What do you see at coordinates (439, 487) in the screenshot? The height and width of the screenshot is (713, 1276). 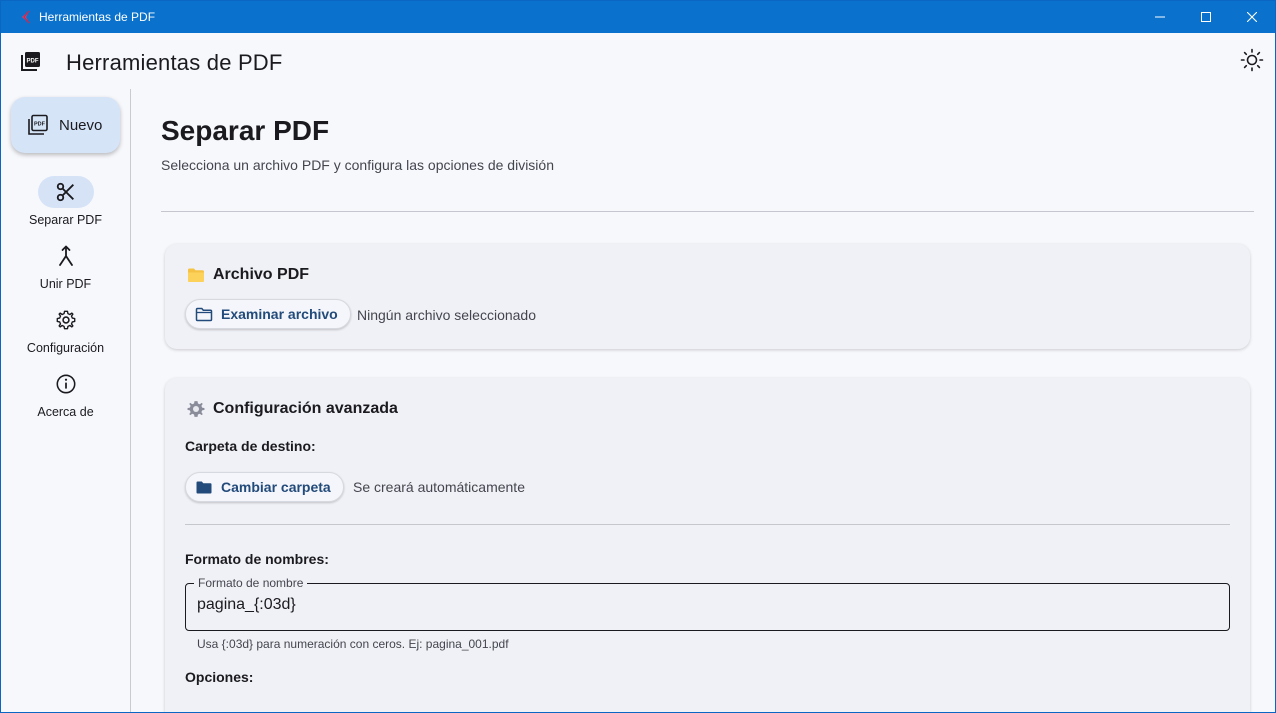 I see `destination-status-text: Se creará automáticamente` at bounding box center [439, 487].